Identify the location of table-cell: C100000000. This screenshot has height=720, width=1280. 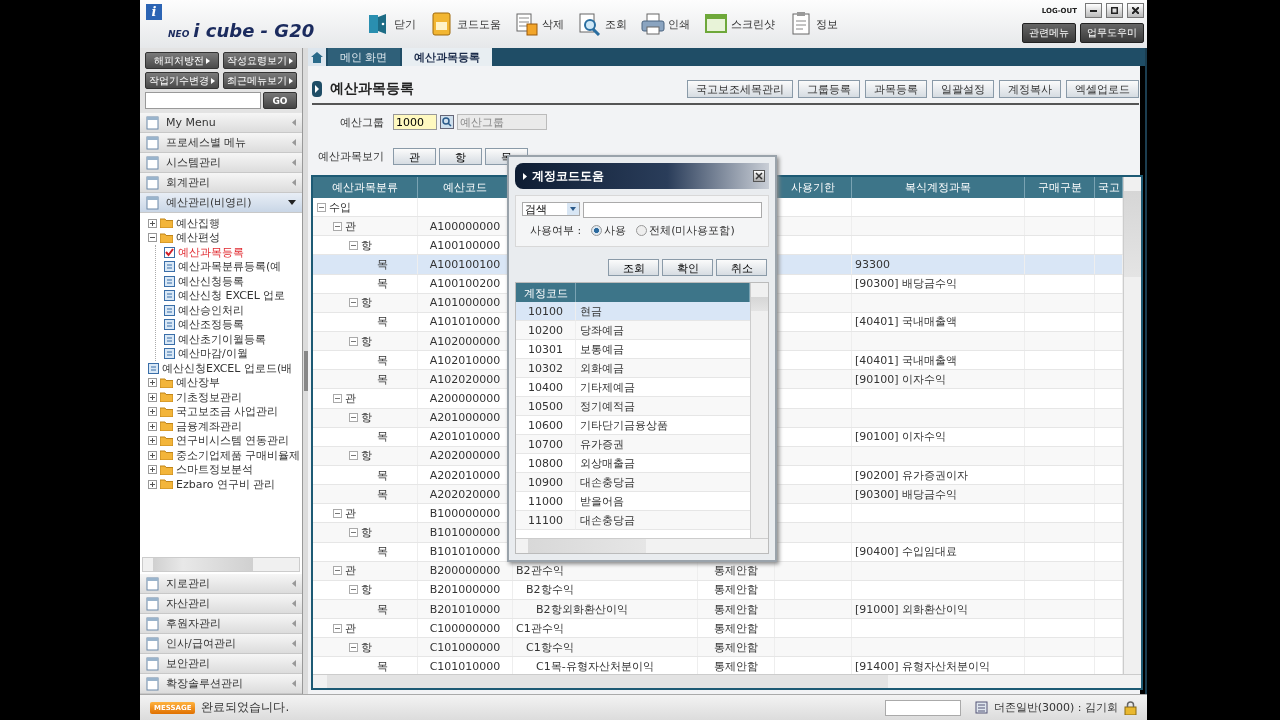
(465, 628).